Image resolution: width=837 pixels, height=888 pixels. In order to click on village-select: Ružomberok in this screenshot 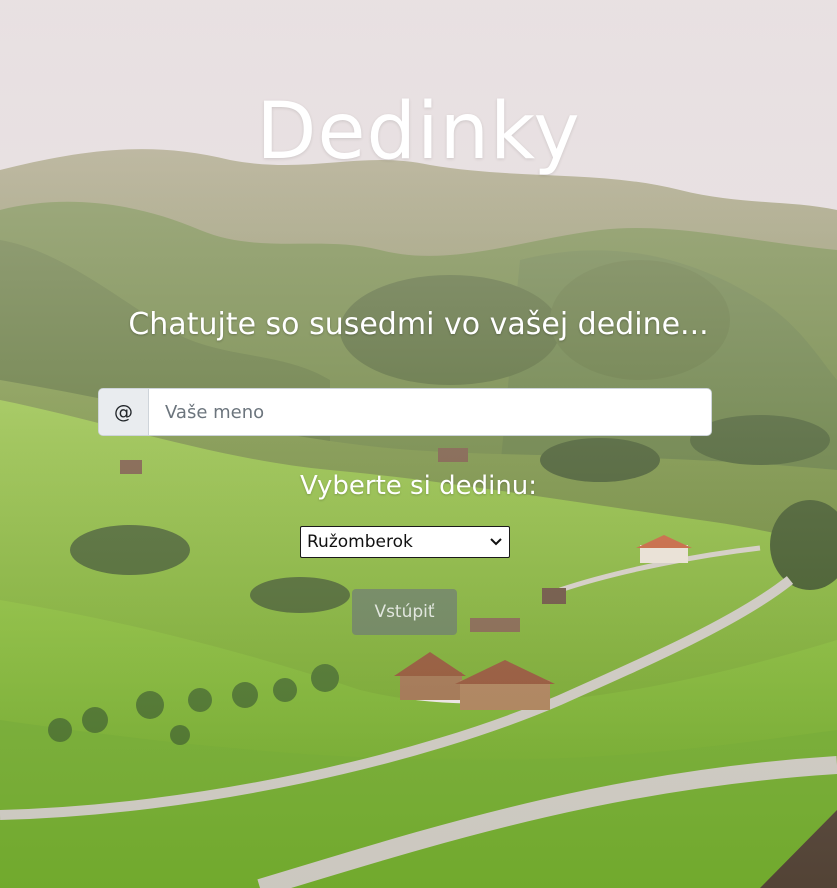, I will do `click(405, 542)`.